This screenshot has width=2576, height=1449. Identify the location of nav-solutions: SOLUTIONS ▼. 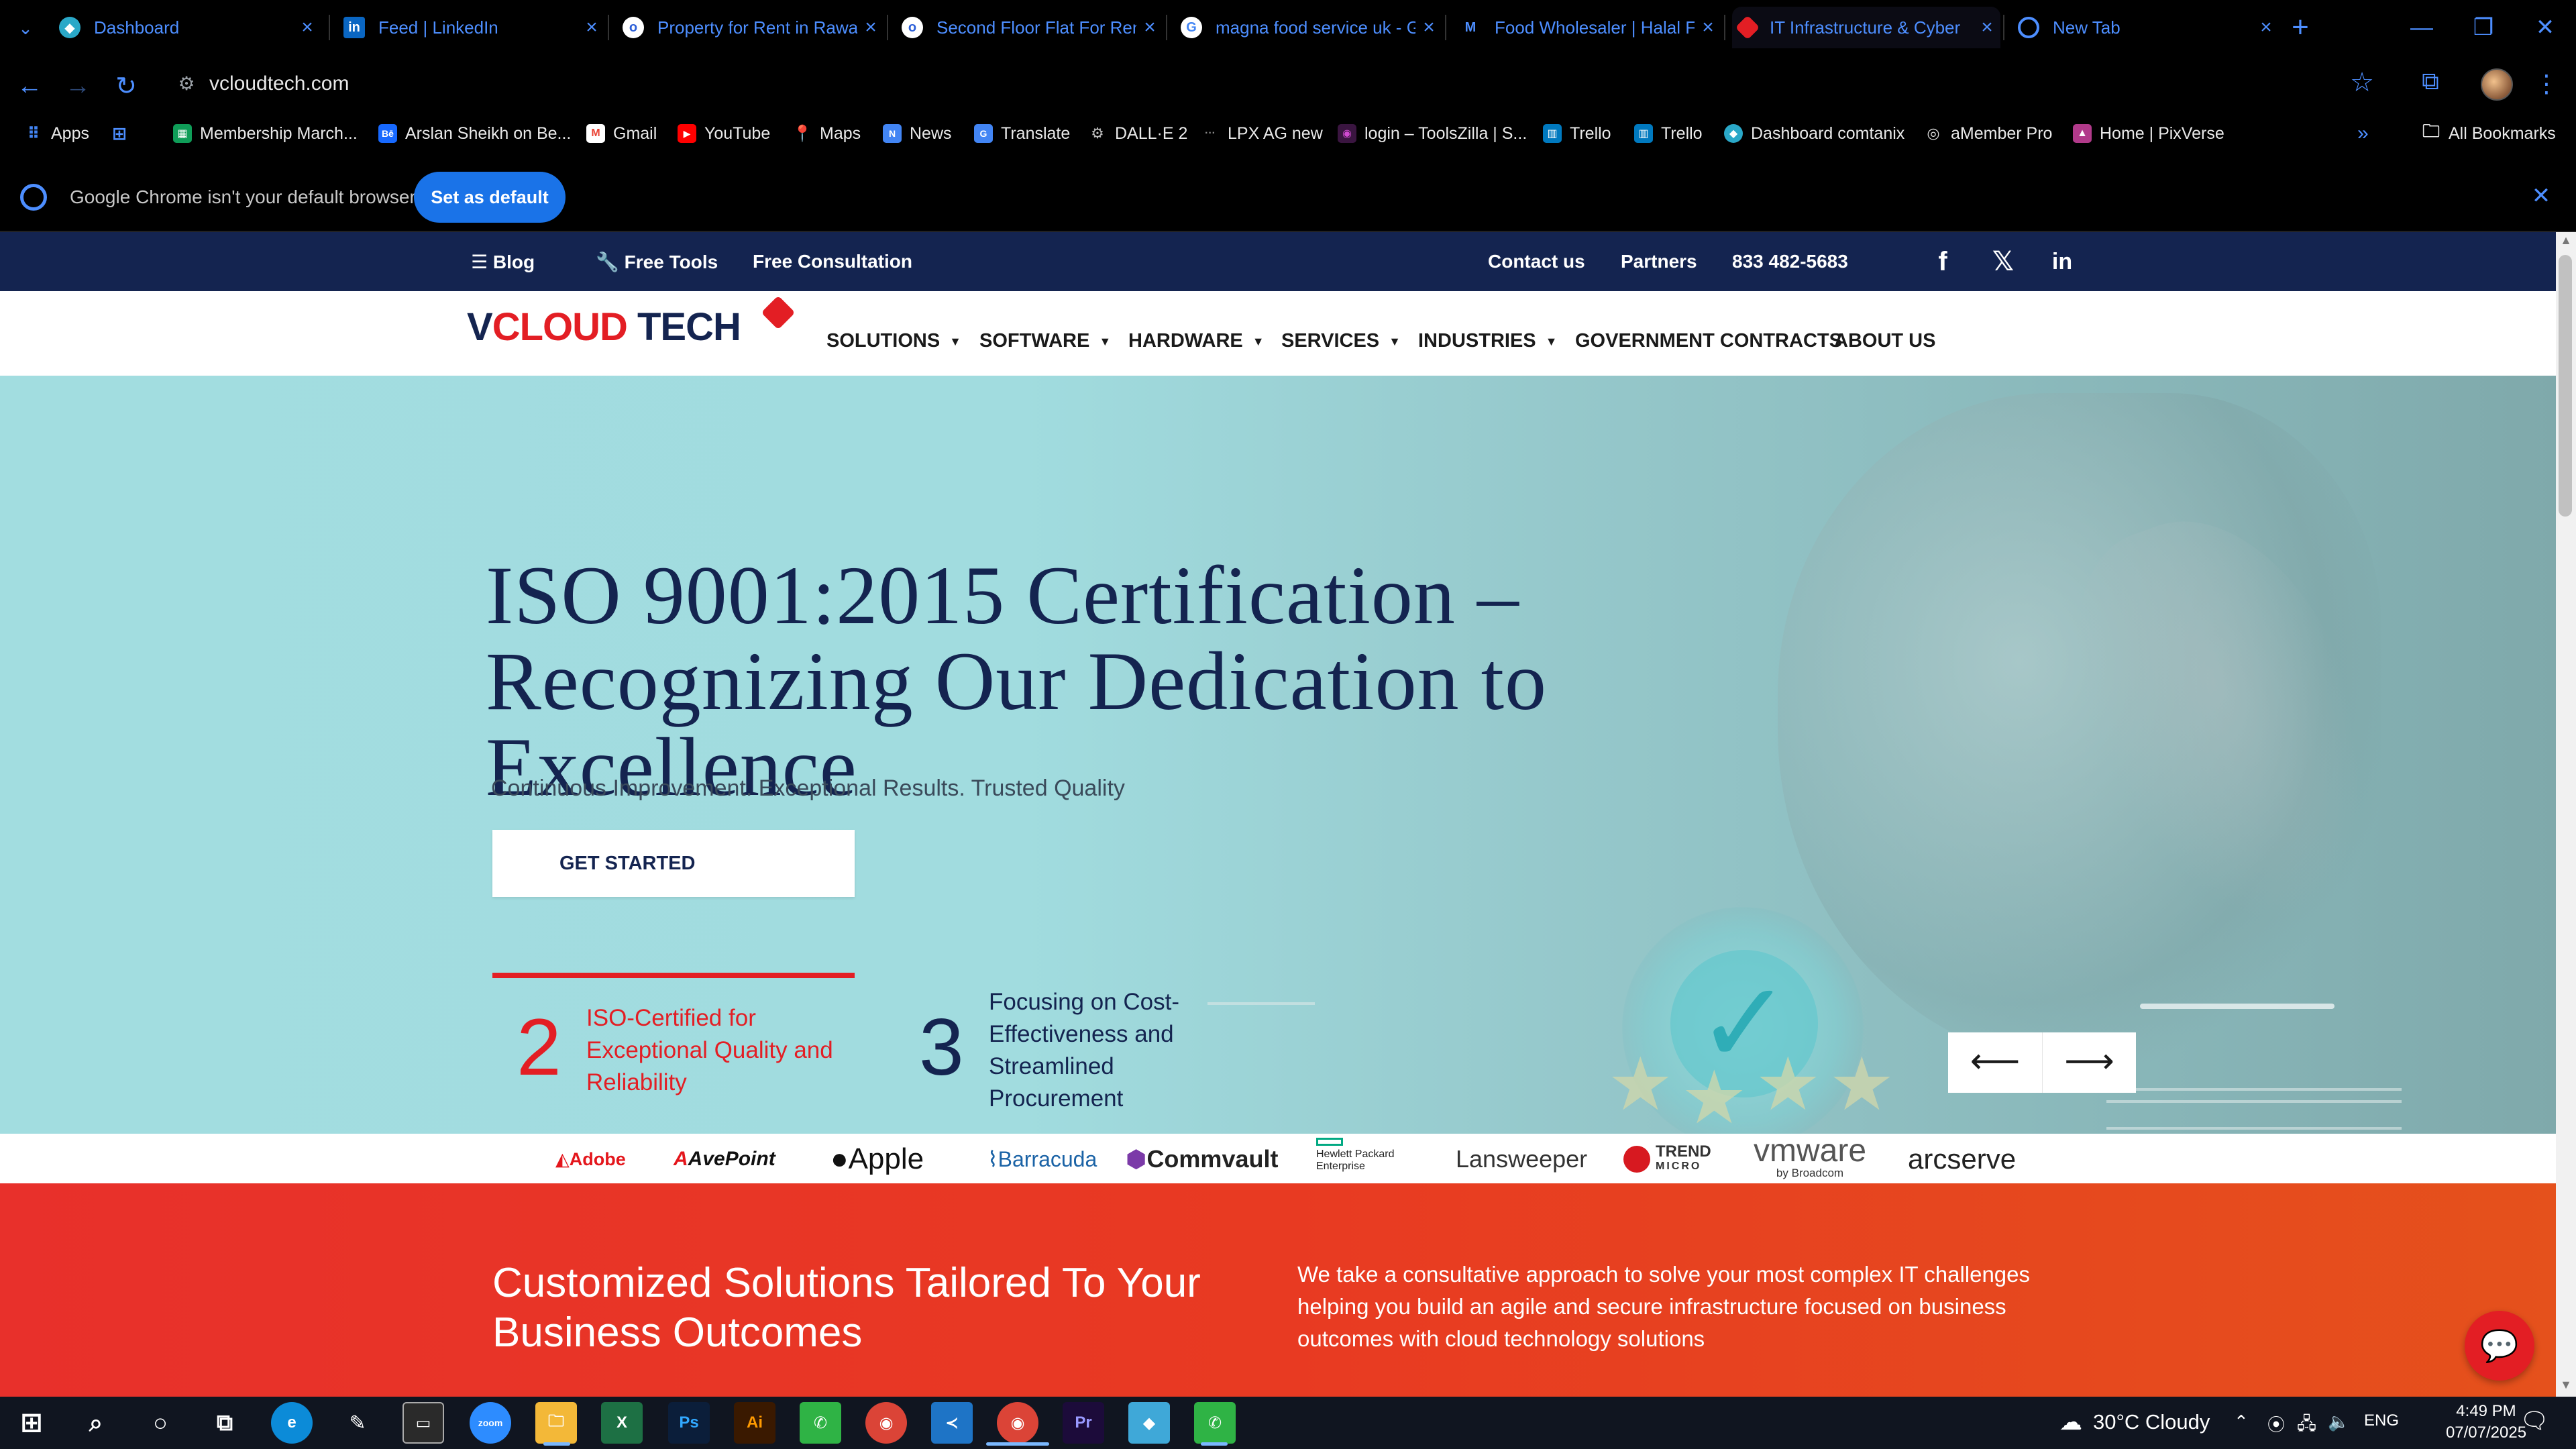
(893, 341).